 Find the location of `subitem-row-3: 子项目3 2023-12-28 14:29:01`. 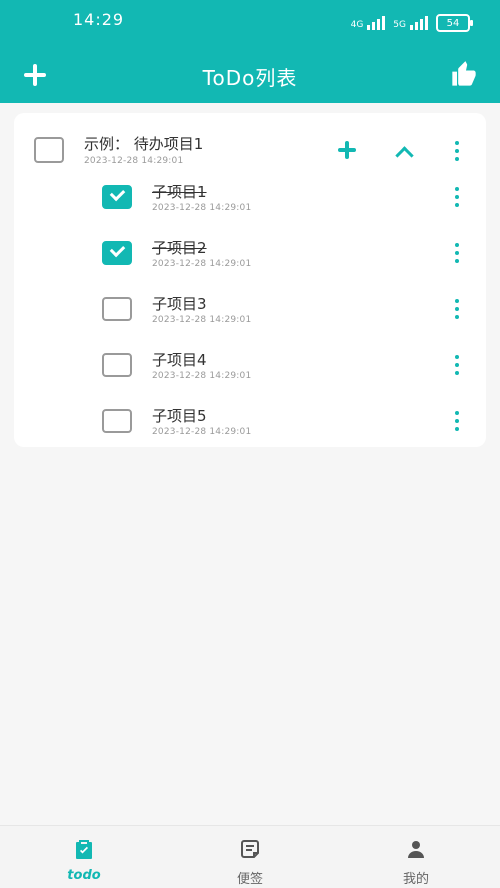

subitem-row-3: 子项目3 2023-12-28 14:29:01 is located at coordinates (250, 313).